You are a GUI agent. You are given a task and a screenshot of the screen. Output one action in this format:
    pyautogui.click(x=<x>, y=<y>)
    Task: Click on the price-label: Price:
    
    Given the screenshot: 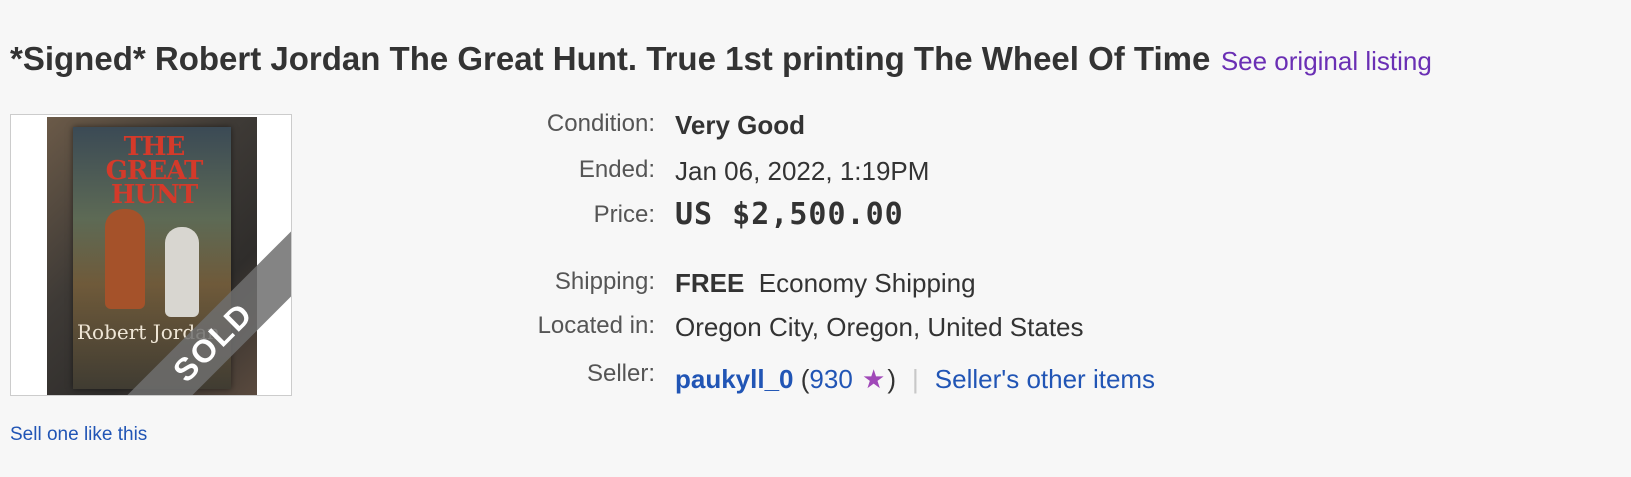 What is the action you would take?
    pyautogui.click(x=624, y=214)
    